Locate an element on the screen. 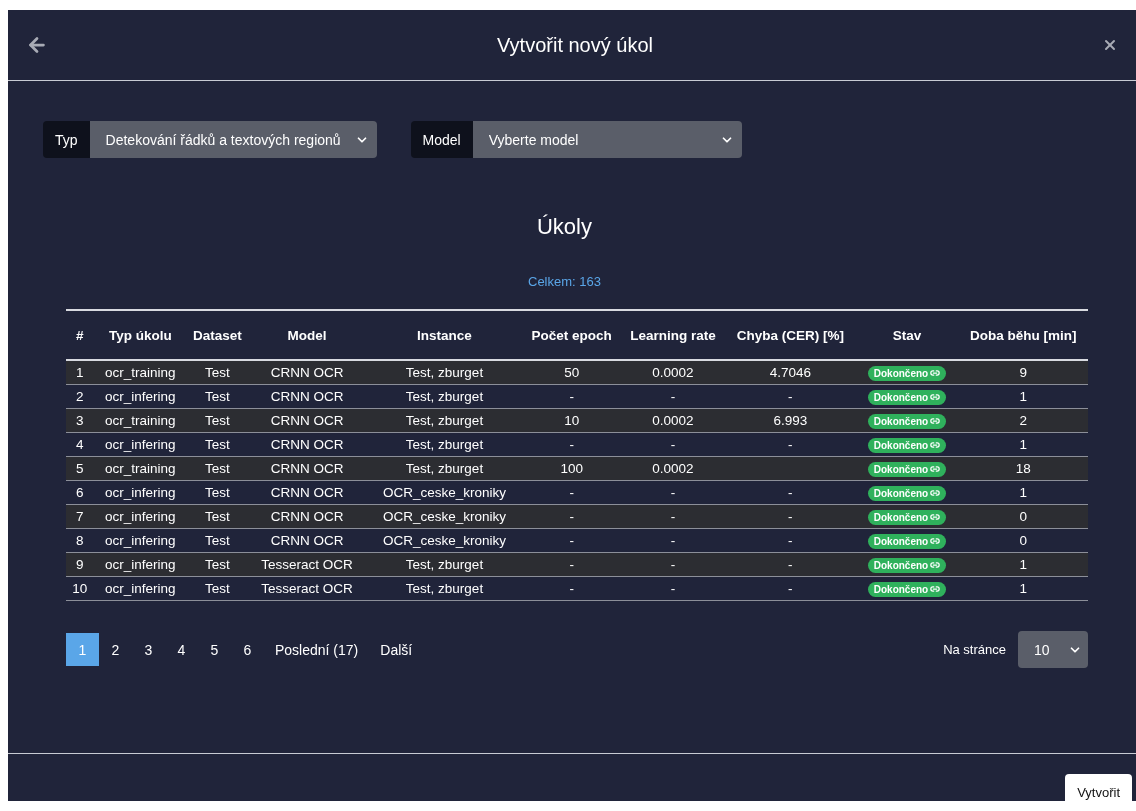  page-button: 5 is located at coordinates (214, 649).